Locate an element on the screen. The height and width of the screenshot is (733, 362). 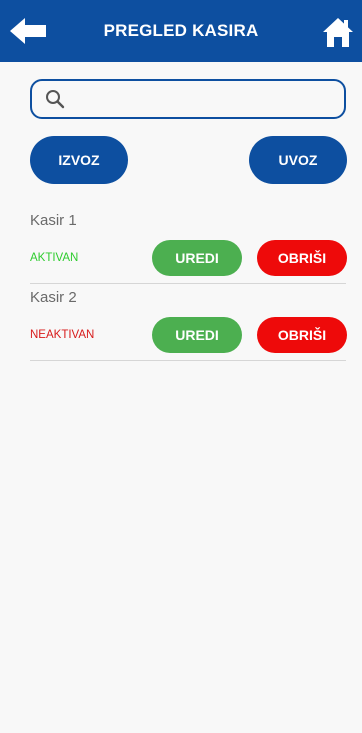
cashier-name: Kasir 2 is located at coordinates (53, 297).